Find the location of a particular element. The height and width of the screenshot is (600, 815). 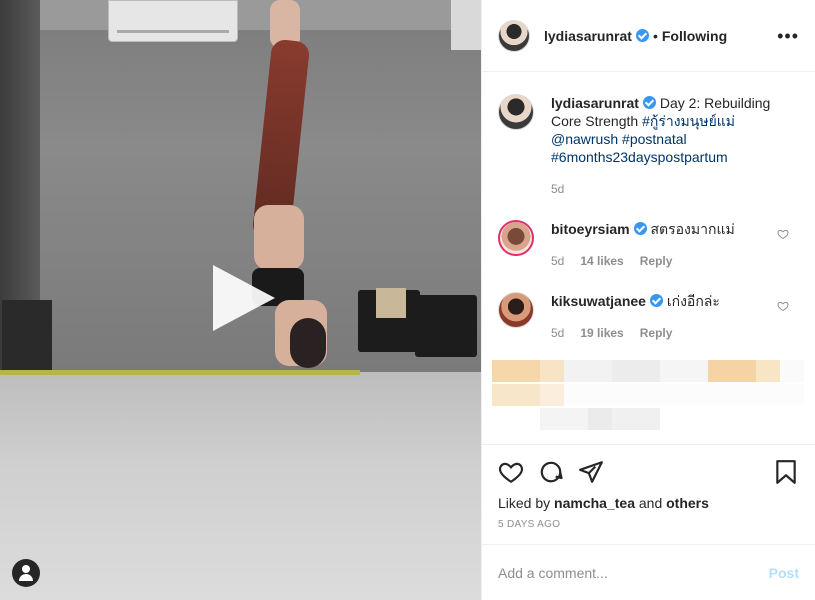

comment-likes: 19 likes is located at coordinates (601, 333).